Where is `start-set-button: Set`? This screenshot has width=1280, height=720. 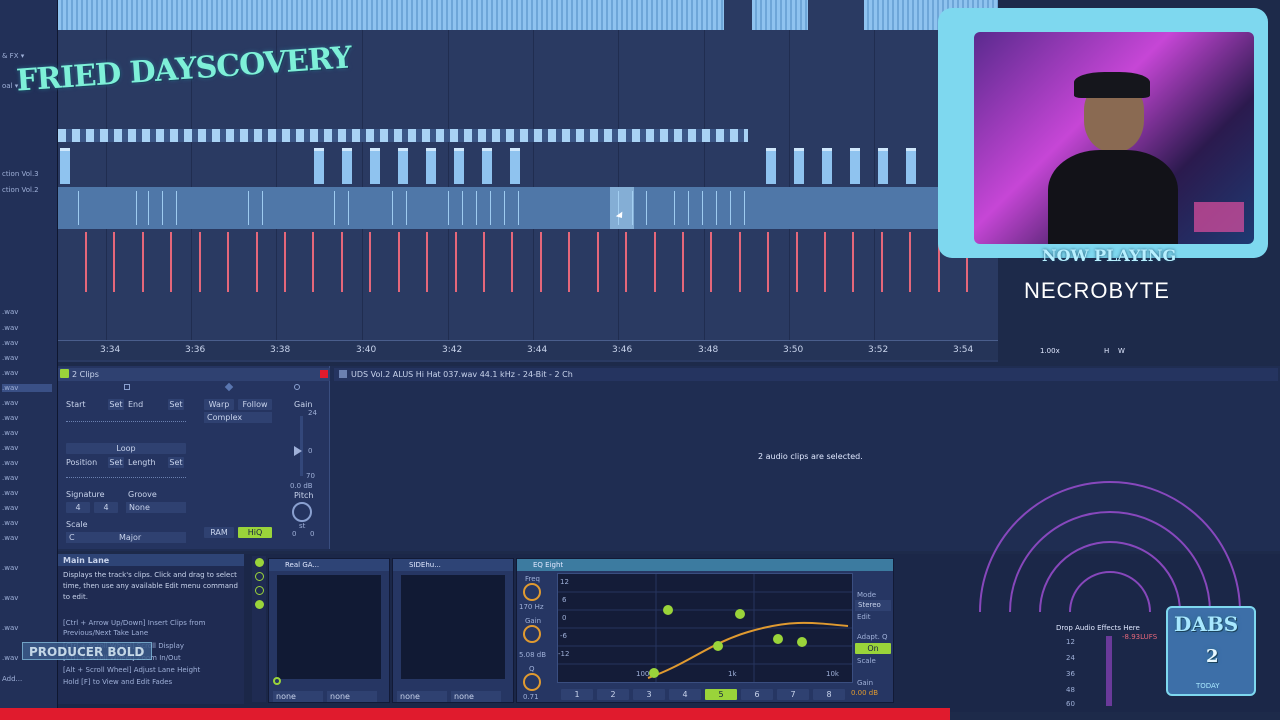
start-set-button: Set is located at coordinates (116, 404).